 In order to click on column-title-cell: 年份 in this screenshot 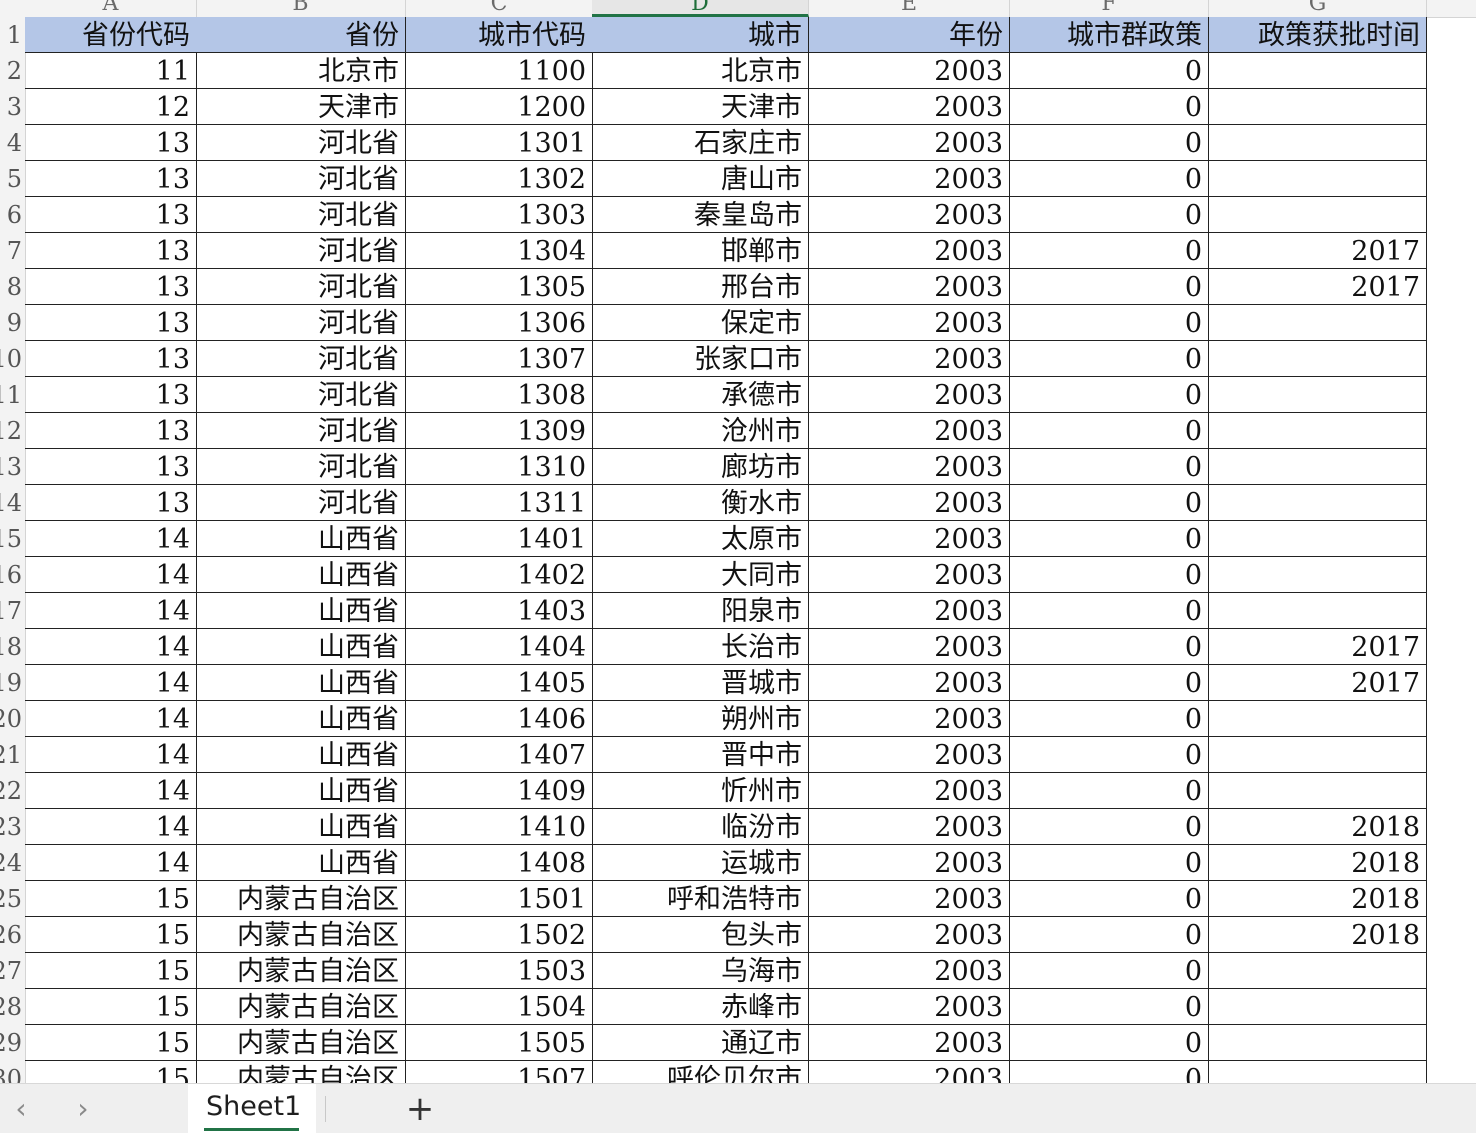, I will do `click(909, 35)`.